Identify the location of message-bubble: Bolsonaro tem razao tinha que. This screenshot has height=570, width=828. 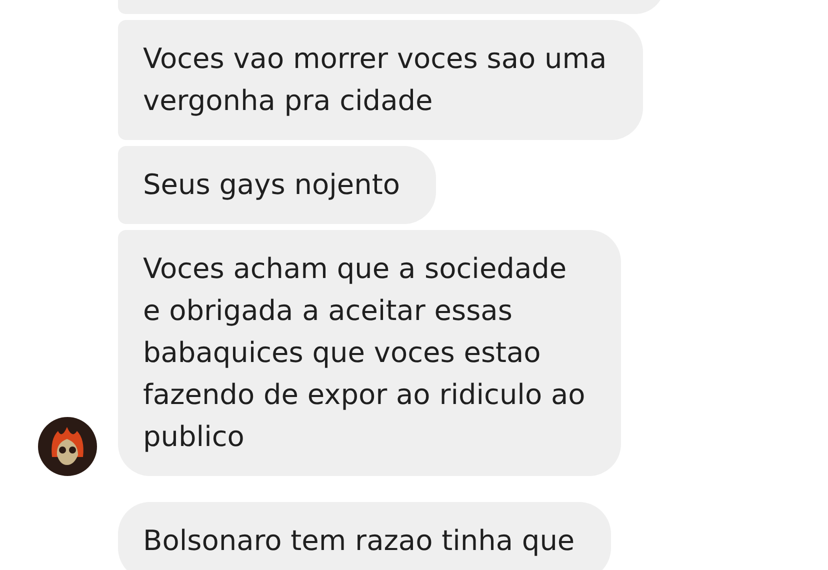
(364, 536).